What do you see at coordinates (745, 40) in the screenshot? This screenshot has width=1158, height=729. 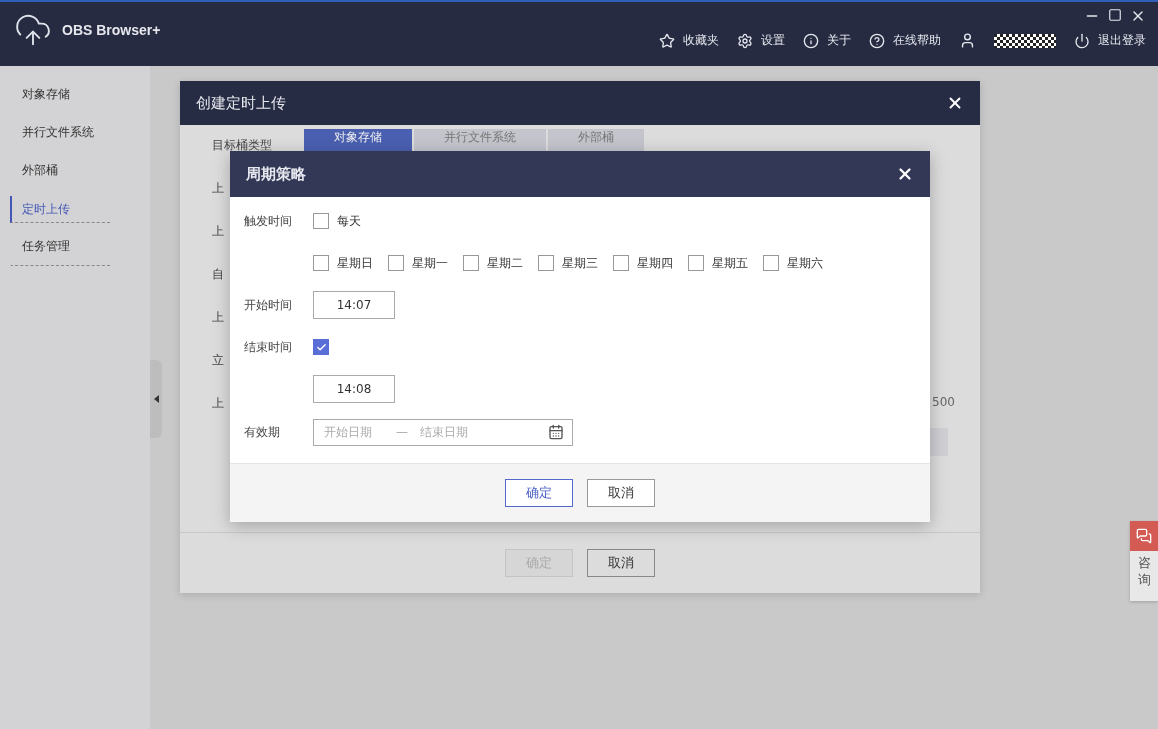 I see `settings-icon` at bounding box center [745, 40].